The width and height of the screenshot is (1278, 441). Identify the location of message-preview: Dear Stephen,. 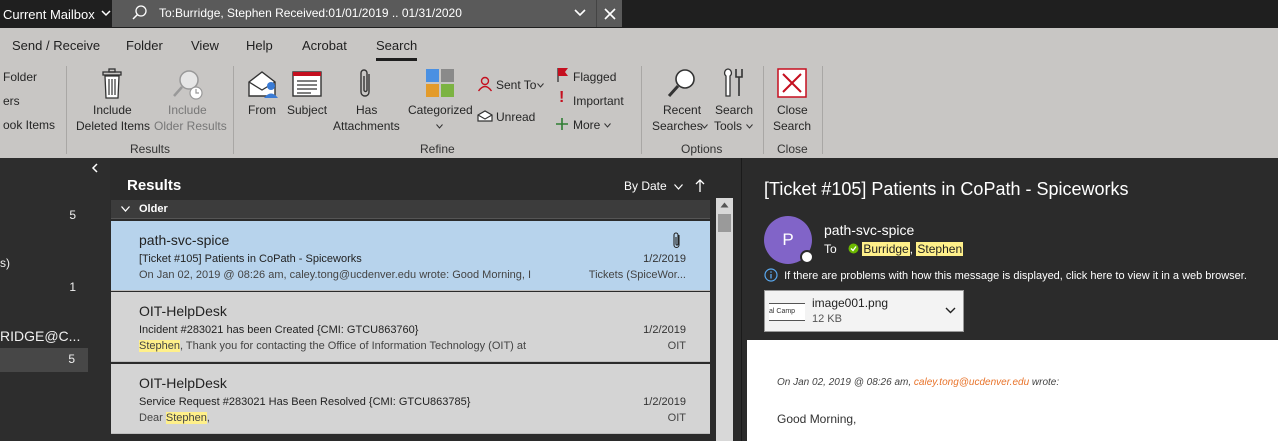
(349, 418).